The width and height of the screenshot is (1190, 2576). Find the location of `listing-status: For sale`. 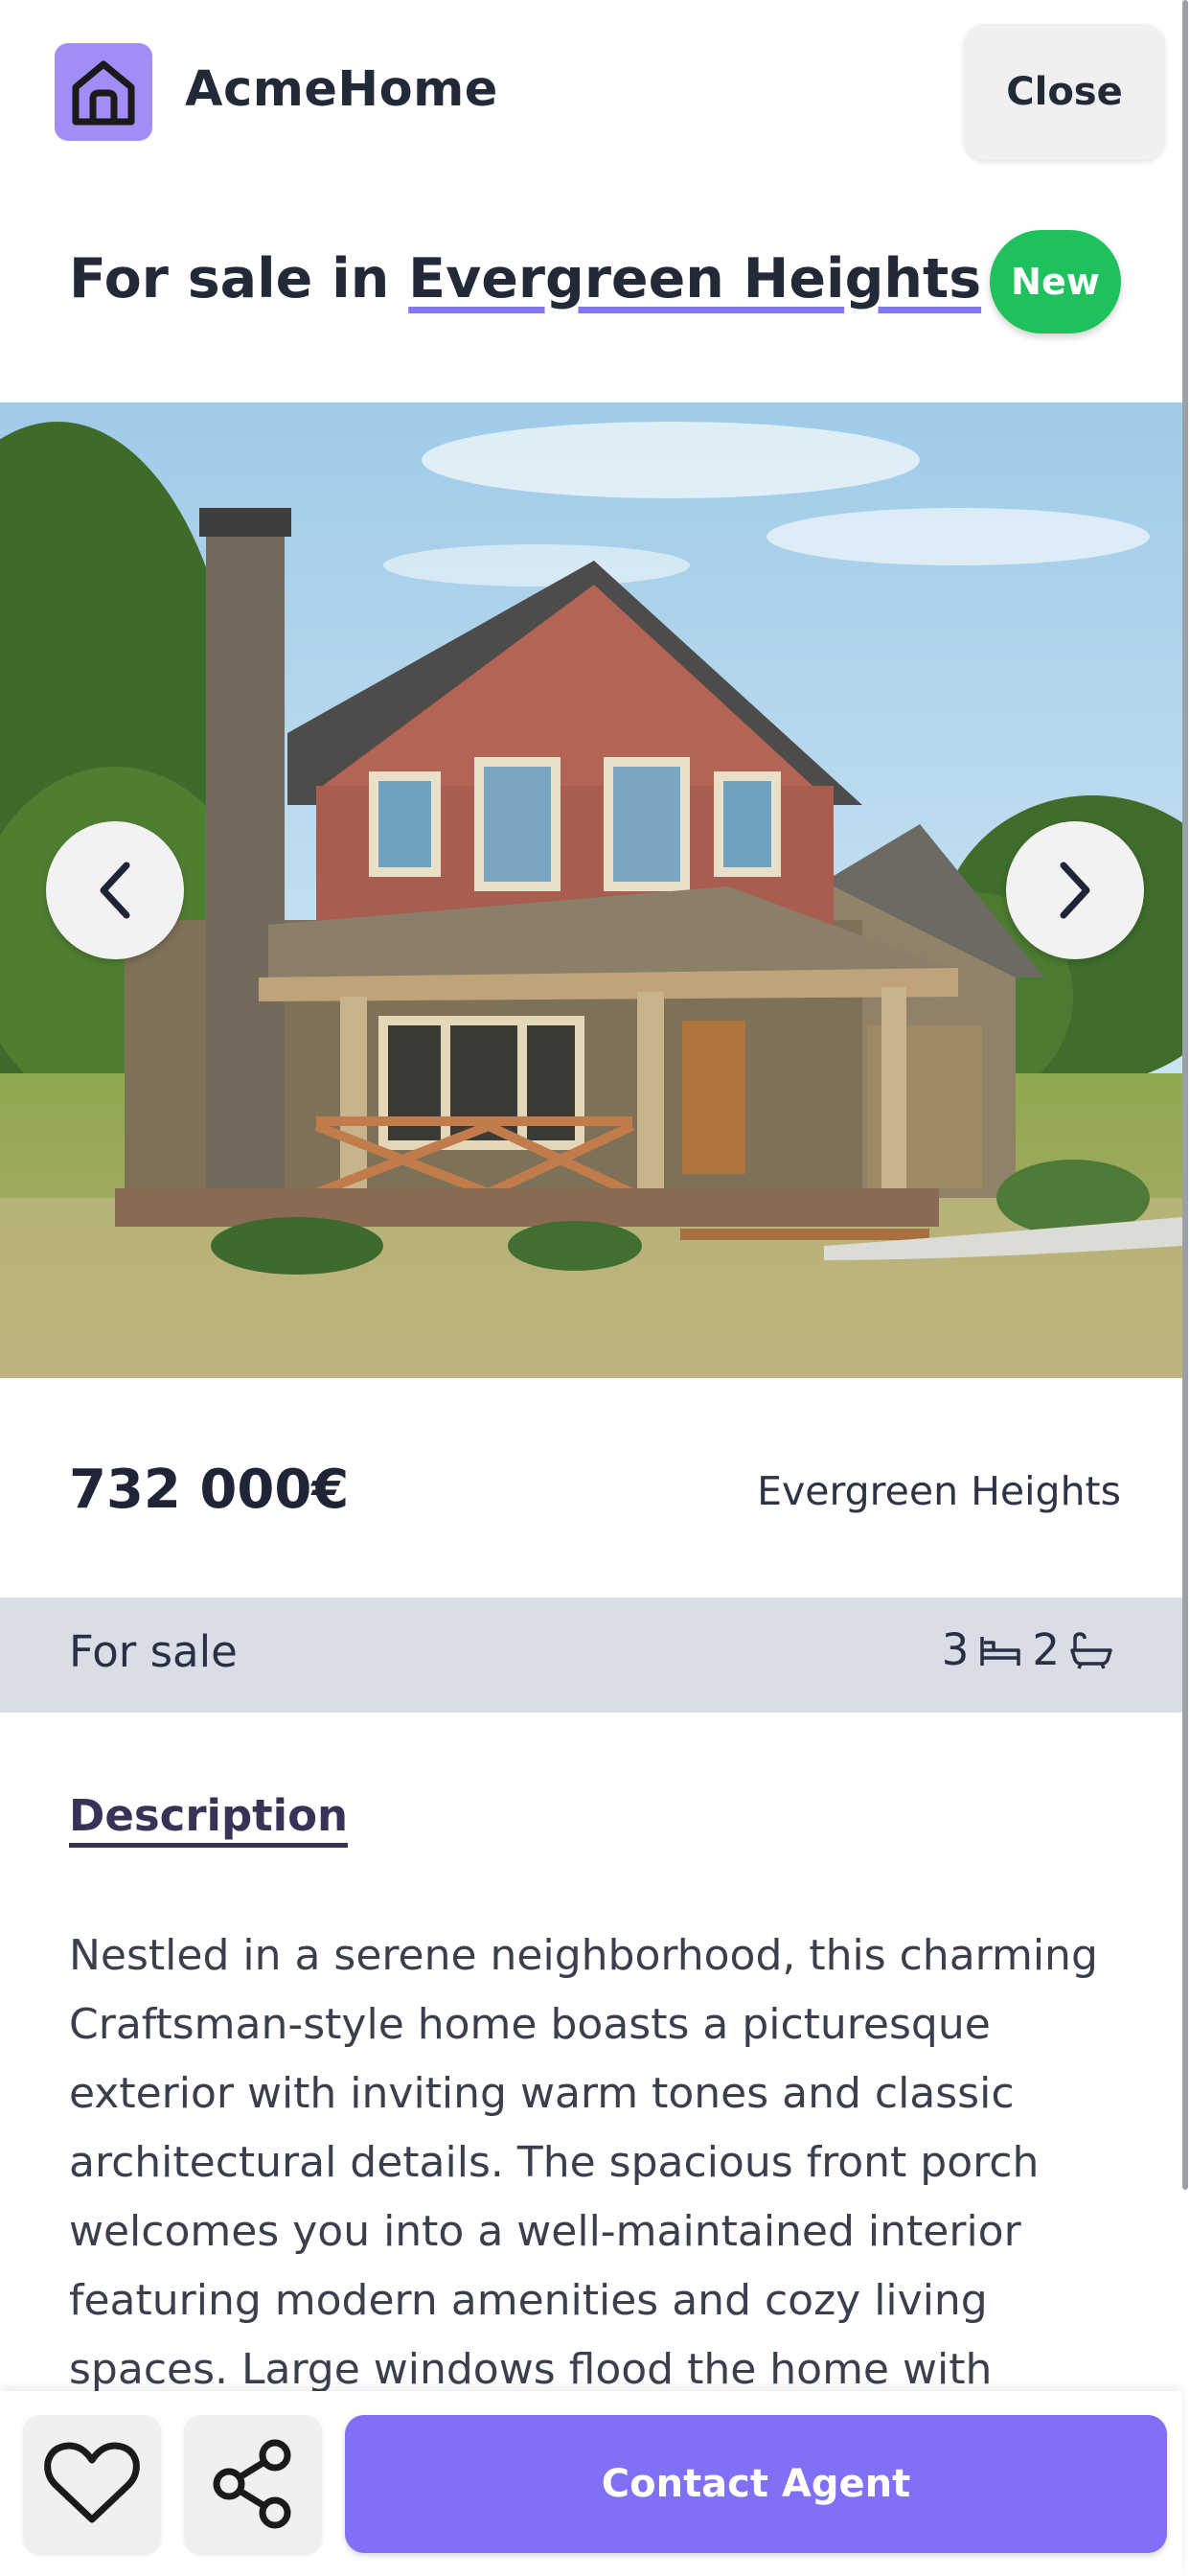

listing-status: For sale is located at coordinates (154, 1651).